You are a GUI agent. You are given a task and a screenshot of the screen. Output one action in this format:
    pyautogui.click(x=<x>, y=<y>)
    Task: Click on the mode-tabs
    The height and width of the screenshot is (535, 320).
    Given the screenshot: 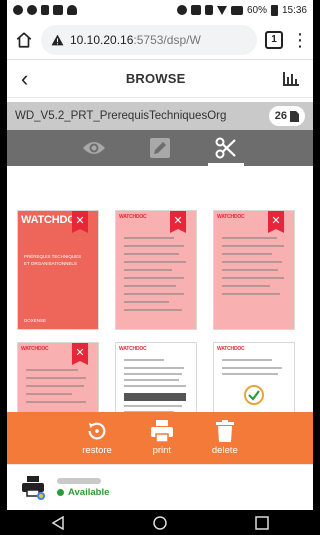 What is the action you would take?
    pyautogui.click(x=160, y=148)
    